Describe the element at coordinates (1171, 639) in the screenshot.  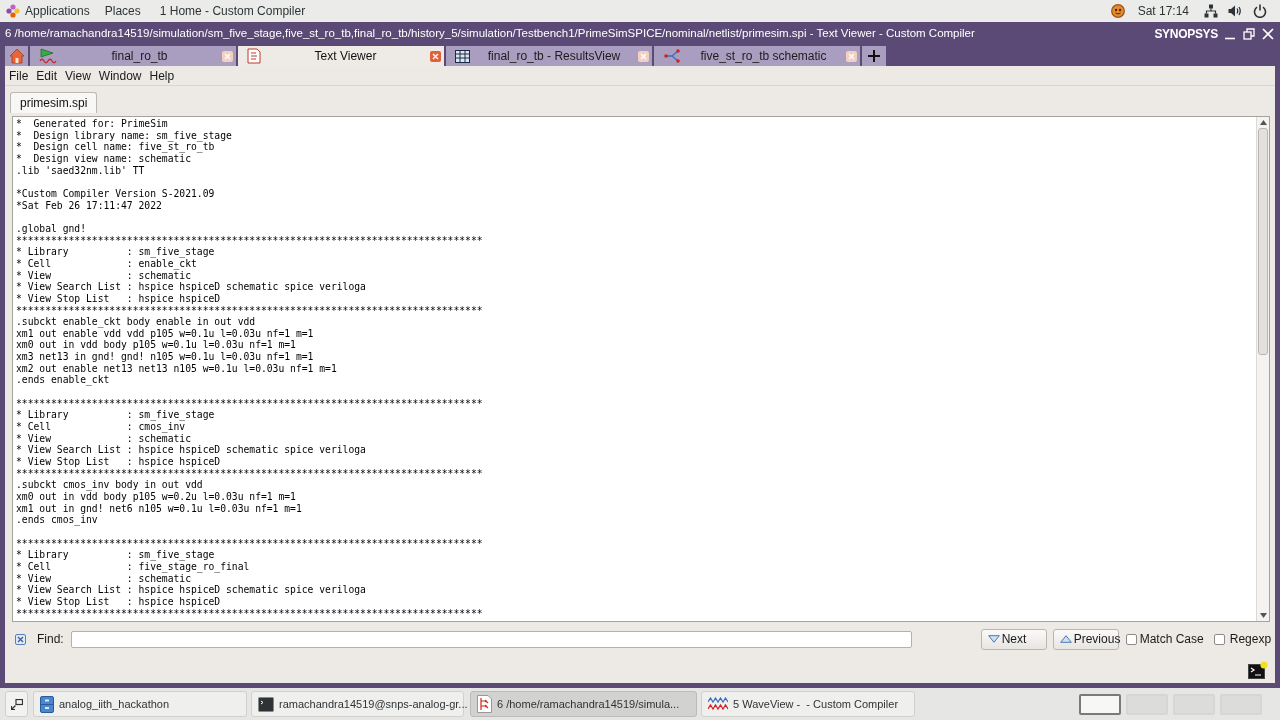
I see `checkbox-label: Match Case` at that location.